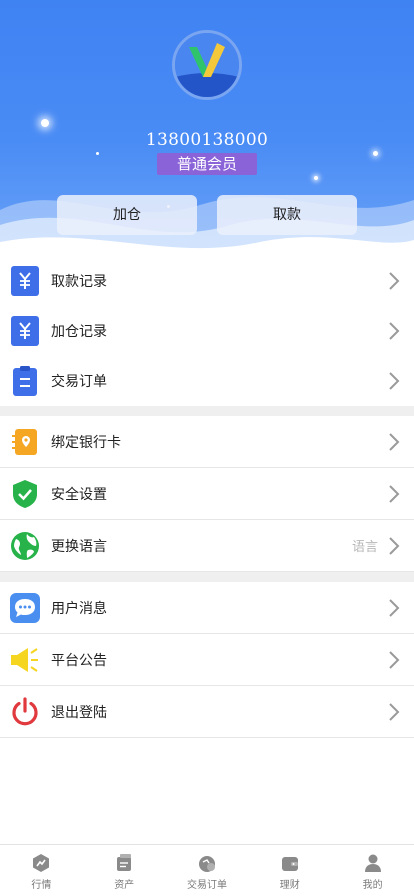  I want to click on tab-label: 理财, so click(289, 885).